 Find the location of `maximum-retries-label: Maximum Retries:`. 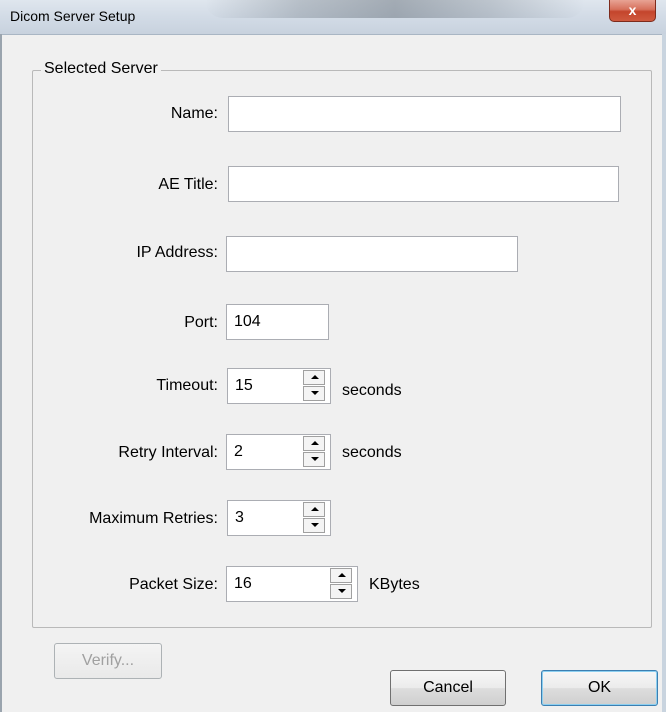

maximum-retries-label: Maximum Retries: is located at coordinates (153, 518).